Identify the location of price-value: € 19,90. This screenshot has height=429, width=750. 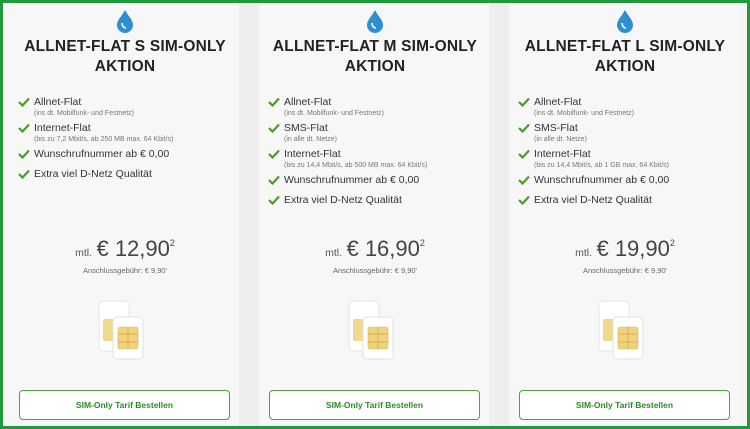
(633, 248).